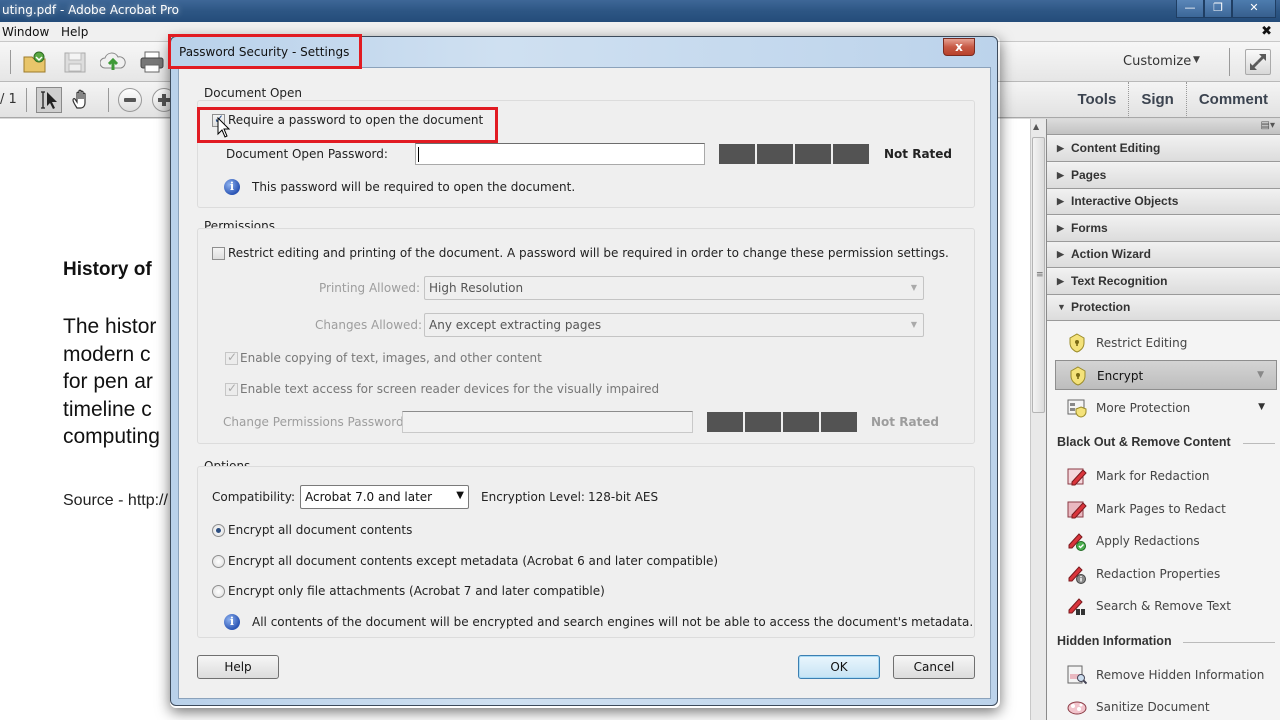 This screenshot has width=1280, height=720. Describe the element at coordinates (959, 47) in the screenshot. I see `dialog-close-button: x` at that location.